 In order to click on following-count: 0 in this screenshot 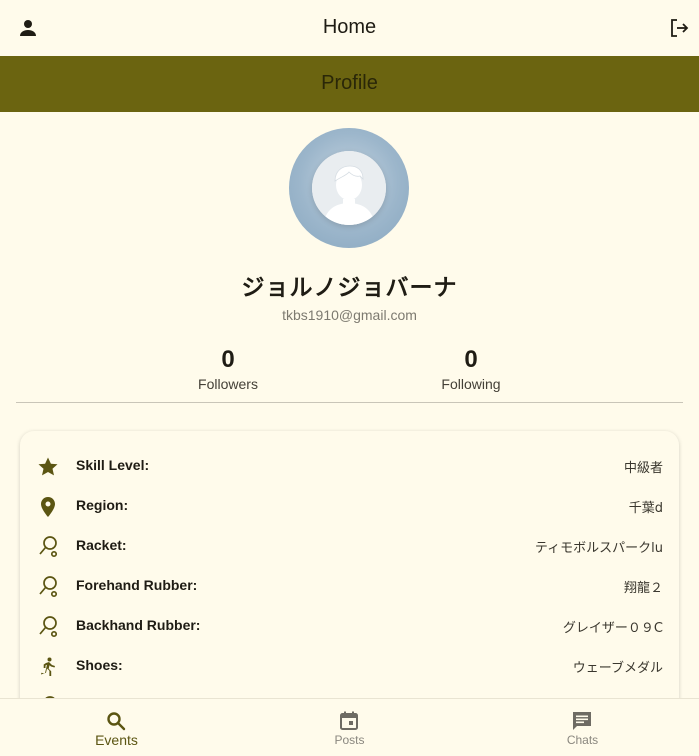, I will do `click(471, 359)`.